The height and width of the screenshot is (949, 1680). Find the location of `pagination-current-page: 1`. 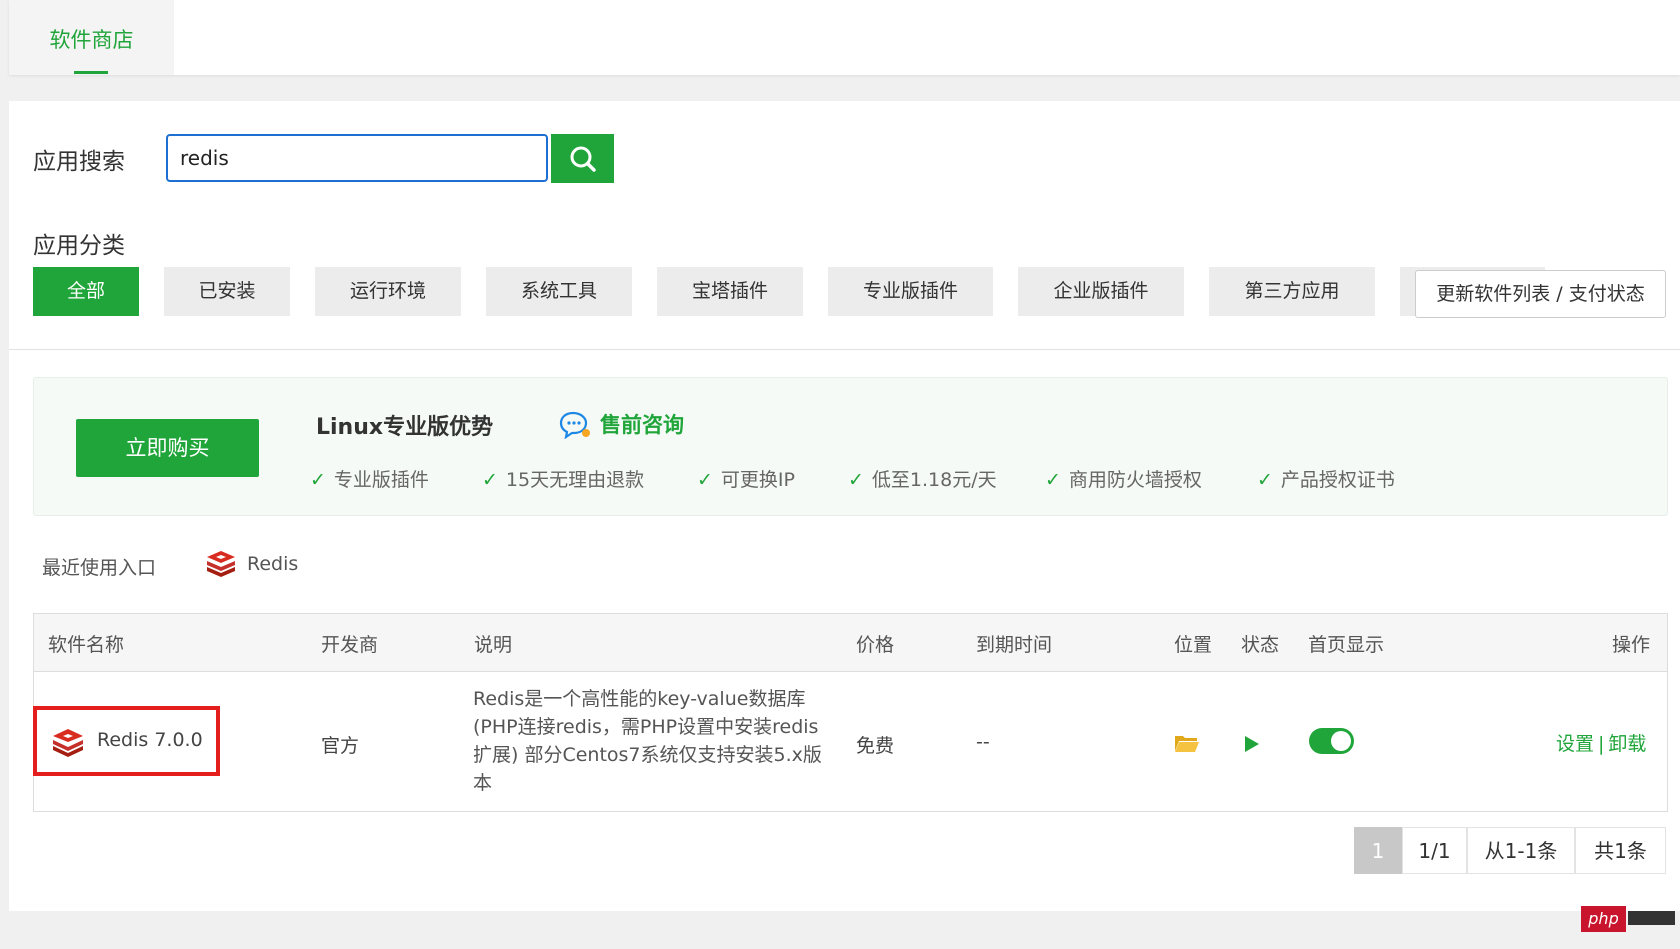

pagination-current-page: 1 is located at coordinates (1378, 850).